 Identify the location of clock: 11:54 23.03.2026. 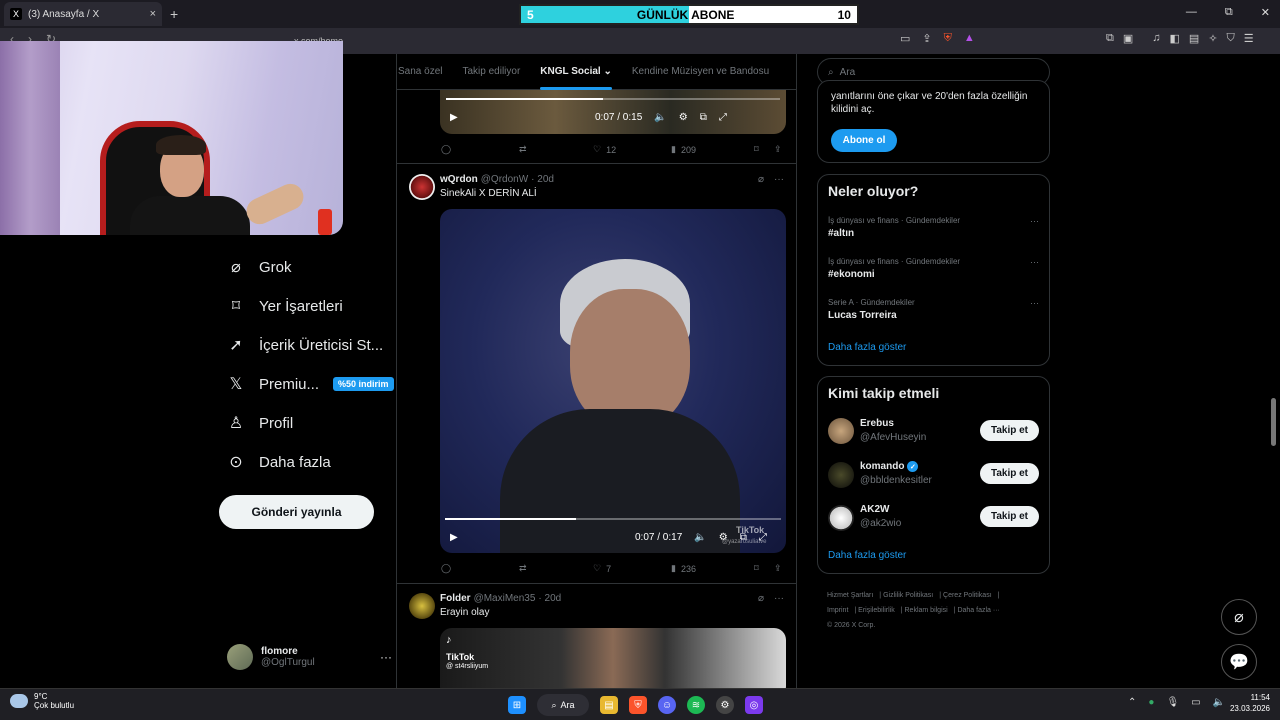
(1246, 703).